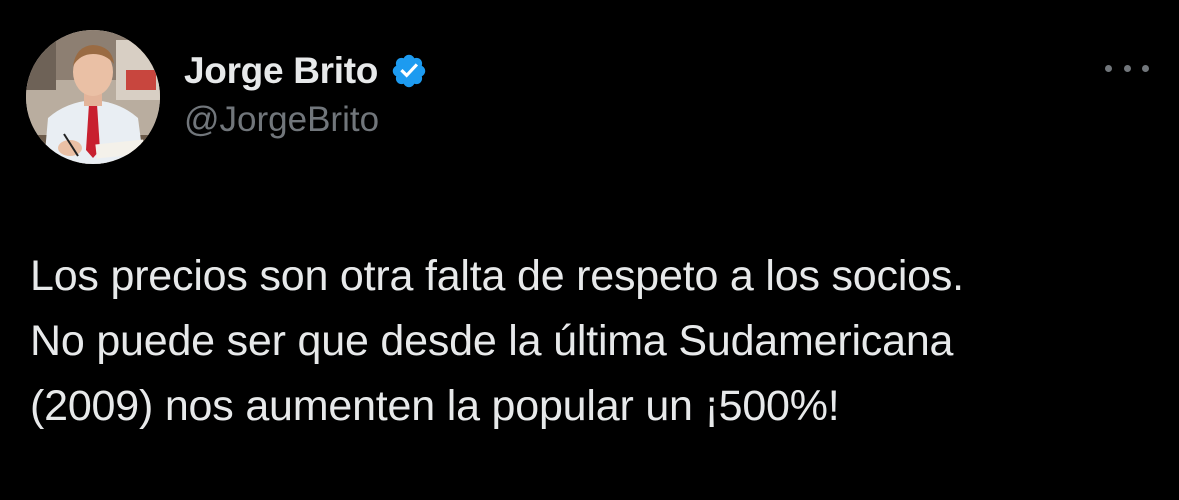  I want to click on author-avatar, so click(93, 97).